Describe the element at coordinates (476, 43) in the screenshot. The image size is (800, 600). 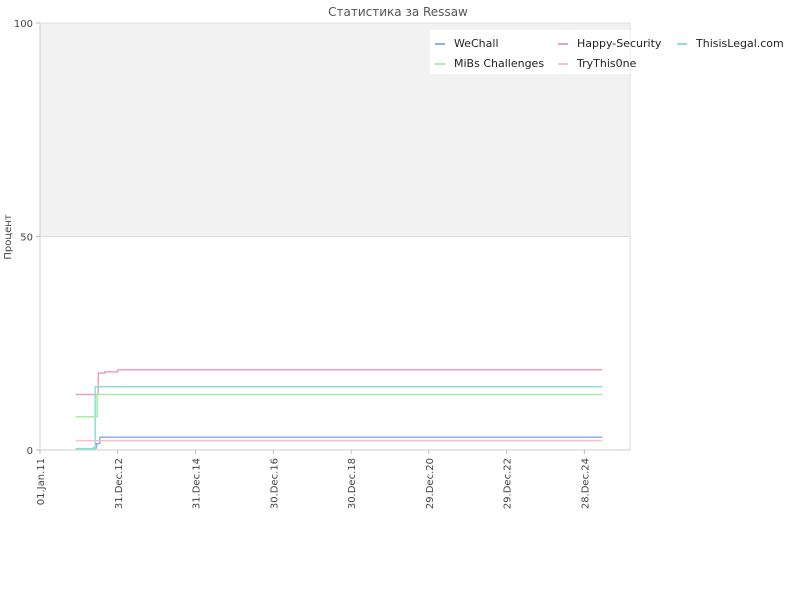
I see `legend-label: WeChall` at that location.